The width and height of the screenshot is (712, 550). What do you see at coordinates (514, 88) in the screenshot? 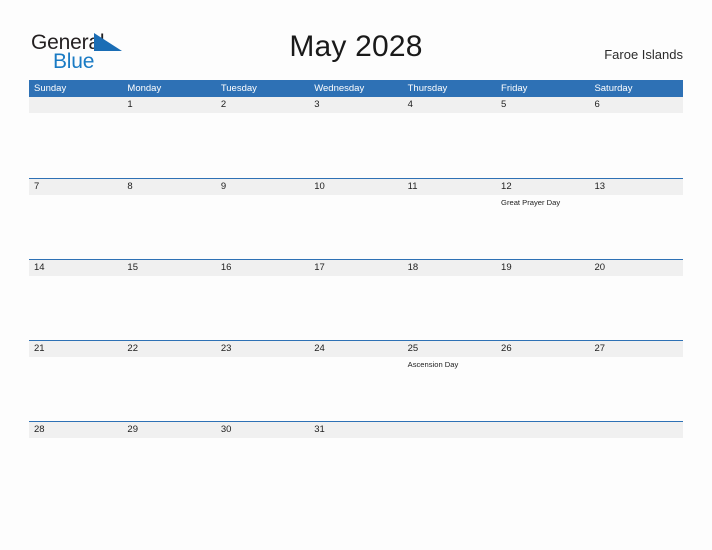
I see `weekday-header-friday: Friday` at bounding box center [514, 88].